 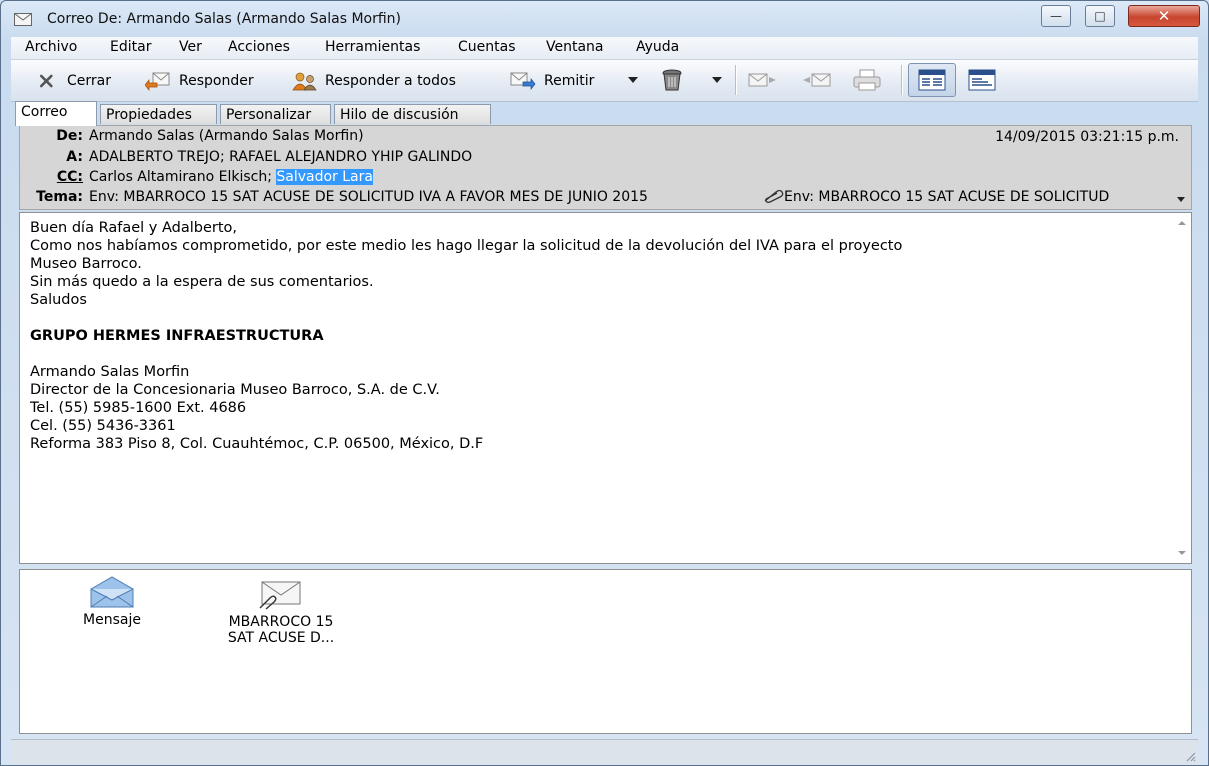 What do you see at coordinates (103, 426) in the screenshot?
I see `body-line: Cel. (55) 5436-3361` at bounding box center [103, 426].